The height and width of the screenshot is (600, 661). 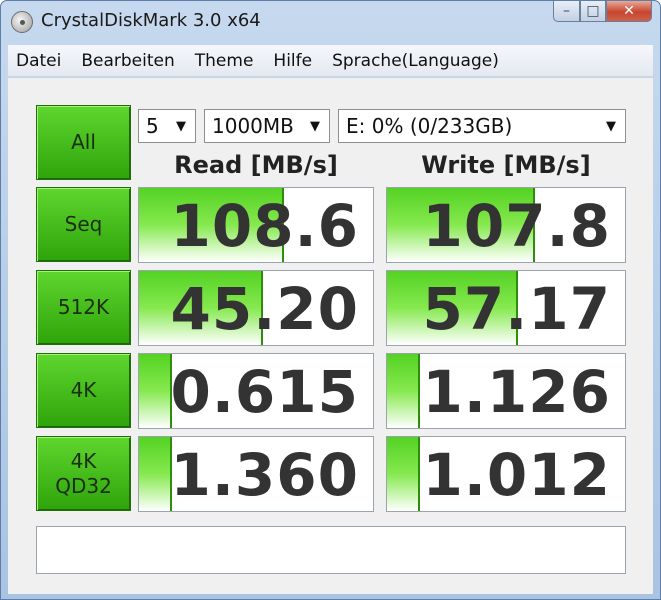 I want to click on 4k-read-bar, so click(x=155, y=391).